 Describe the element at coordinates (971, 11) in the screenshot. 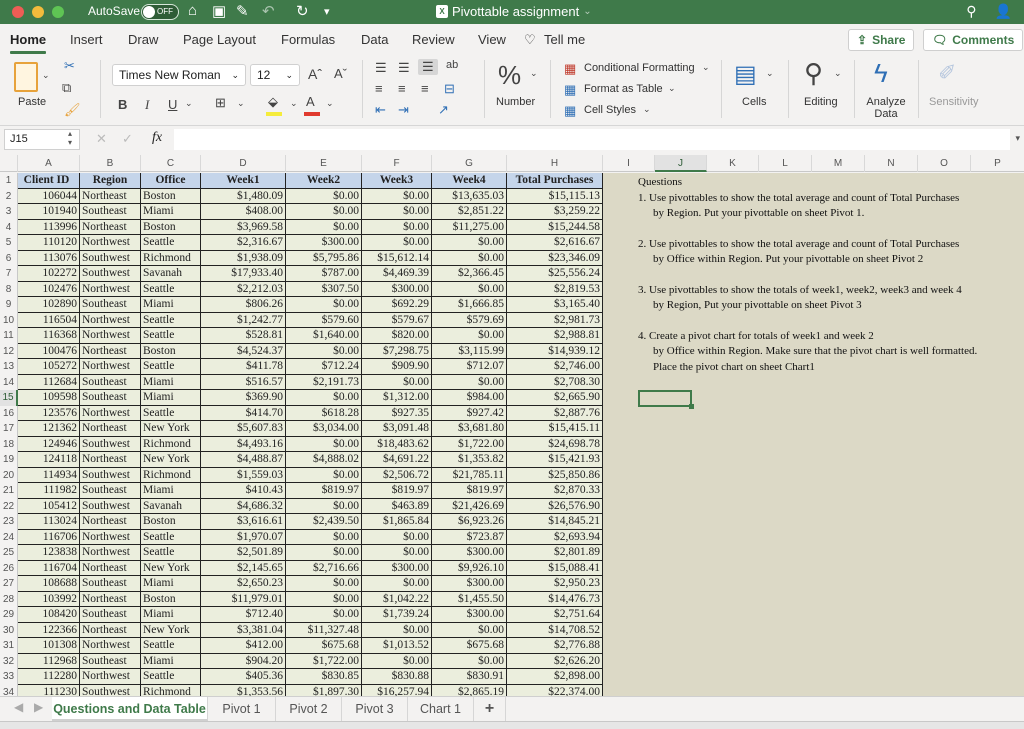

I see `search-icon: ⚲` at that location.